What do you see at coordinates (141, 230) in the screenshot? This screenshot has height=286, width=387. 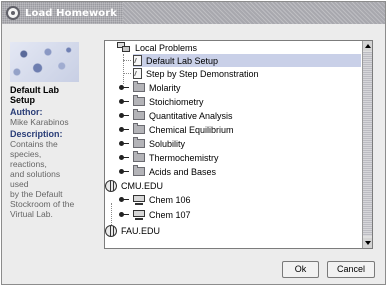 I see `tree-node-label: FAU.EDU` at bounding box center [141, 230].